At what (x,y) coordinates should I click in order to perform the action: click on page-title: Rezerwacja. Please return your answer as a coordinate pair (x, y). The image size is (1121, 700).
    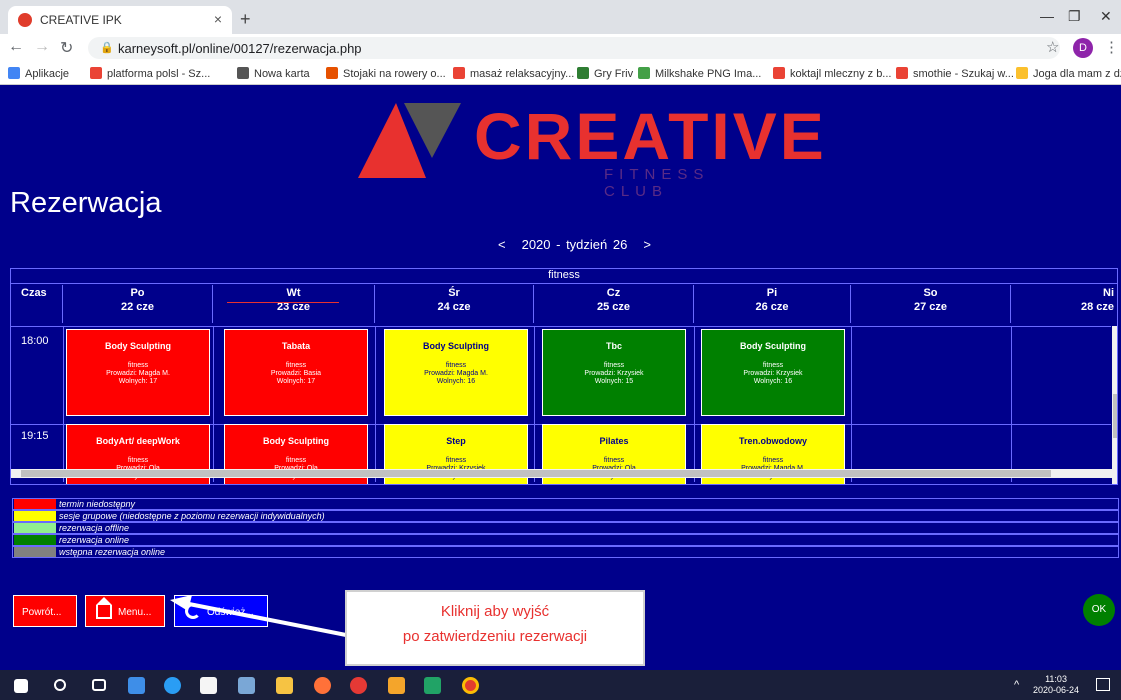
    Looking at the image, I should click on (86, 203).